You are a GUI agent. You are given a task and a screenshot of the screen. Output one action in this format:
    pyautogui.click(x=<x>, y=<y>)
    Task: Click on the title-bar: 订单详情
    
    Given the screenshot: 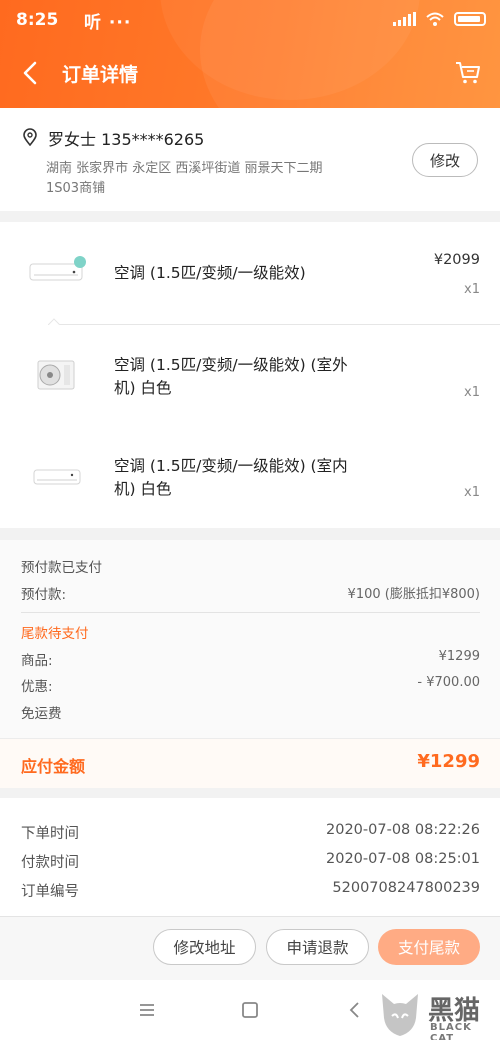 What is the action you would take?
    pyautogui.click(x=250, y=73)
    